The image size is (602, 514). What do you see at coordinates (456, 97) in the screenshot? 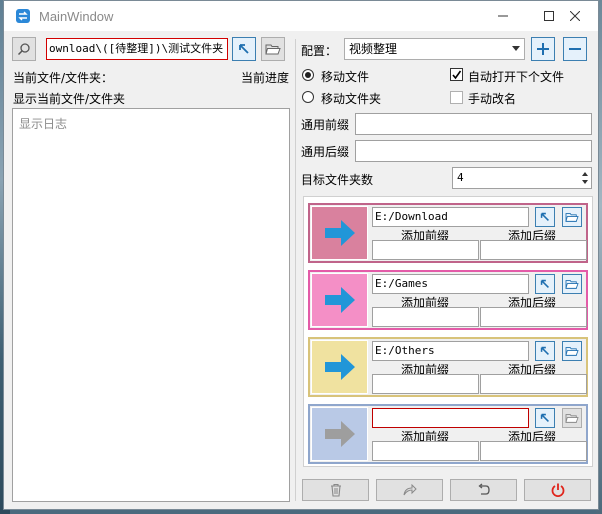
I see `manual-rename-checkbox` at bounding box center [456, 97].